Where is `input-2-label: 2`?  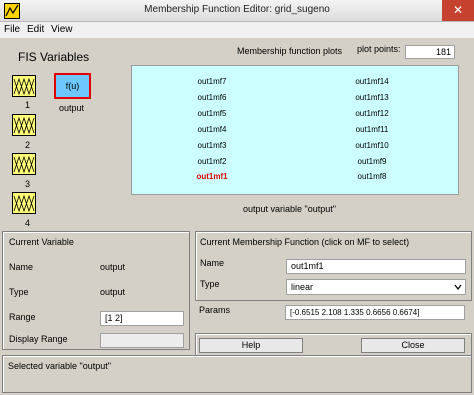
input-2-label: 2 is located at coordinates (28, 145).